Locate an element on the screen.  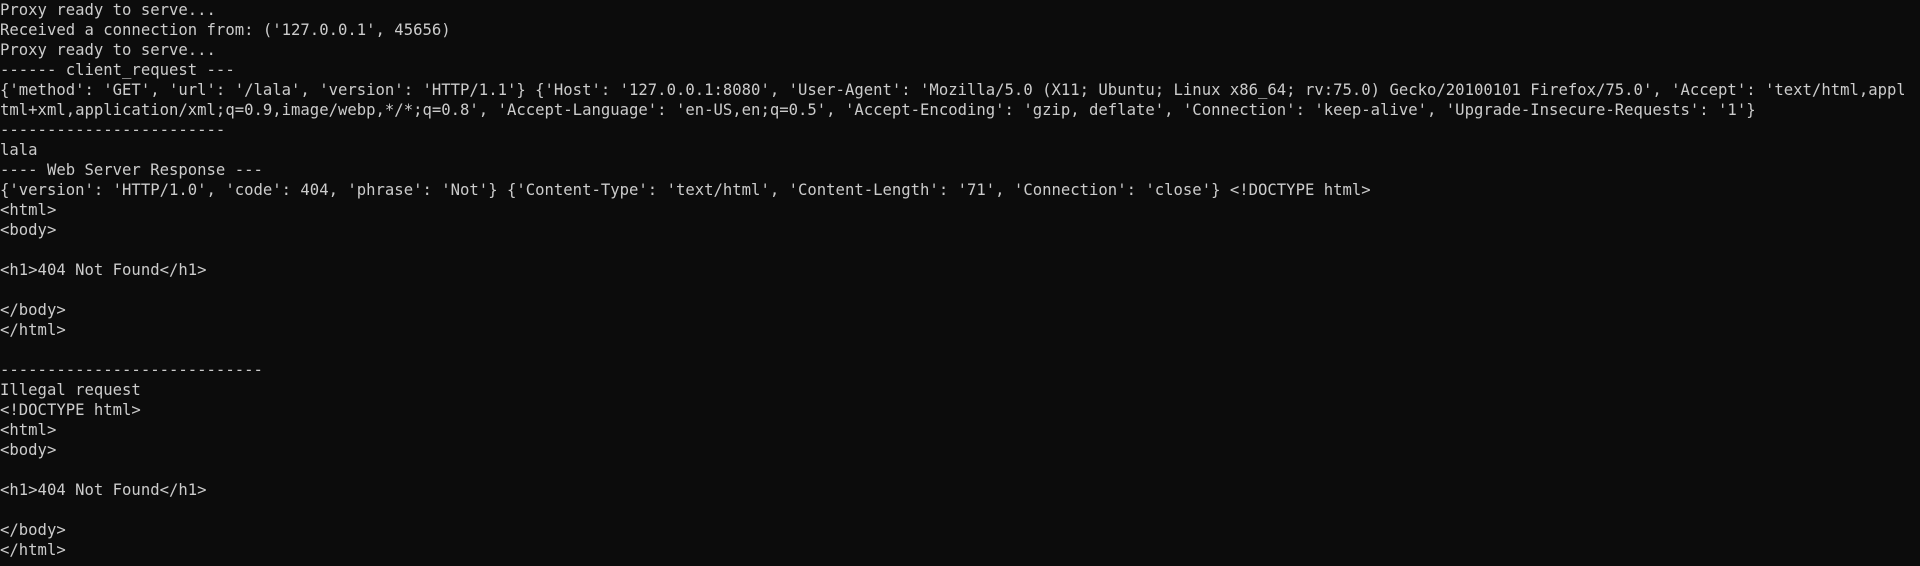
terminal-line: ---- Web Server Response --- is located at coordinates (131, 170).